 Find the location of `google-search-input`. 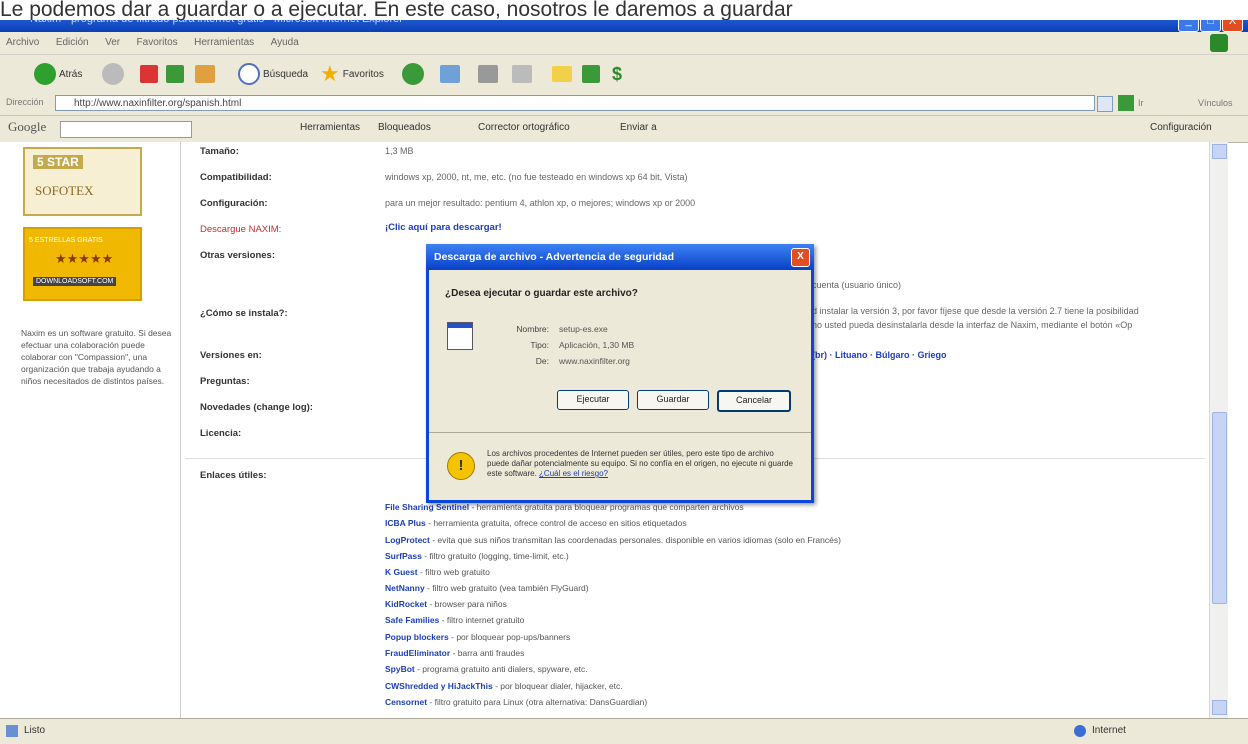

google-search-input is located at coordinates (126, 129).